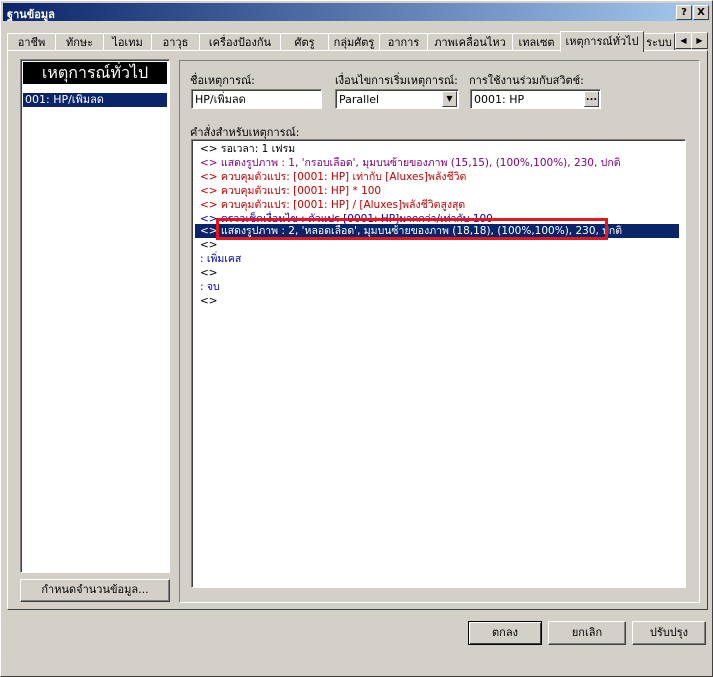  I want to click on tab-scroll-left-icon: ◀, so click(683, 40).